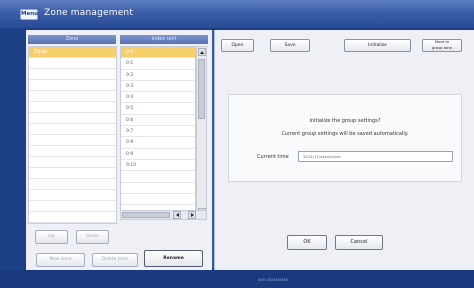 The width and height of the screenshot is (474, 288). I want to click on rename-button: Rename, so click(173, 258).